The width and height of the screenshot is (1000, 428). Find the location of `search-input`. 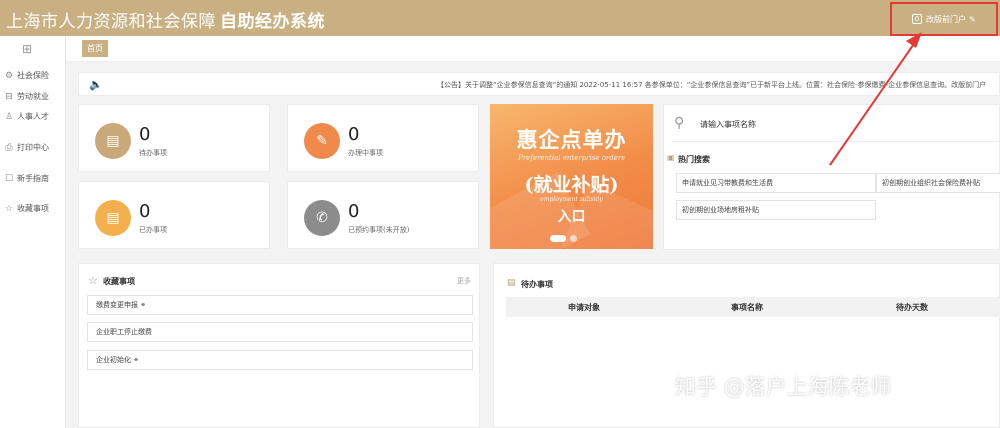

search-input is located at coordinates (840, 124).